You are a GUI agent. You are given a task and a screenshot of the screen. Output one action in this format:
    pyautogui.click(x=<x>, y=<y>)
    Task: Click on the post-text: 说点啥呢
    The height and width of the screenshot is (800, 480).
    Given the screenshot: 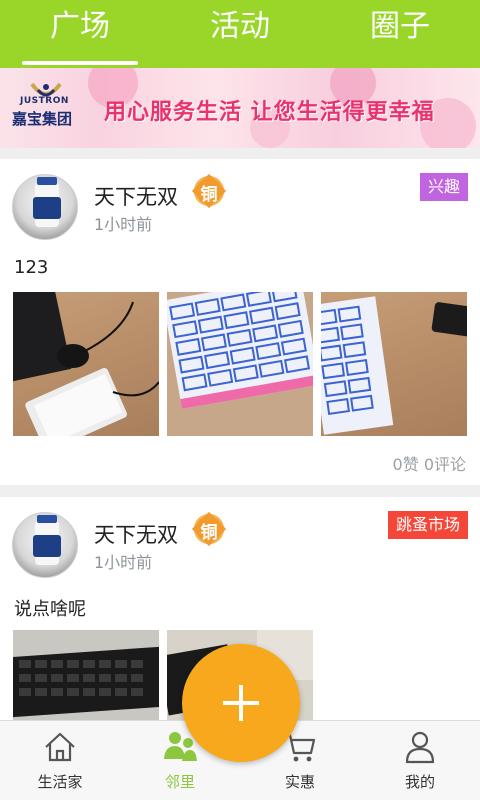 What is the action you would take?
    pyautogui.click(x=50, y=609)
    